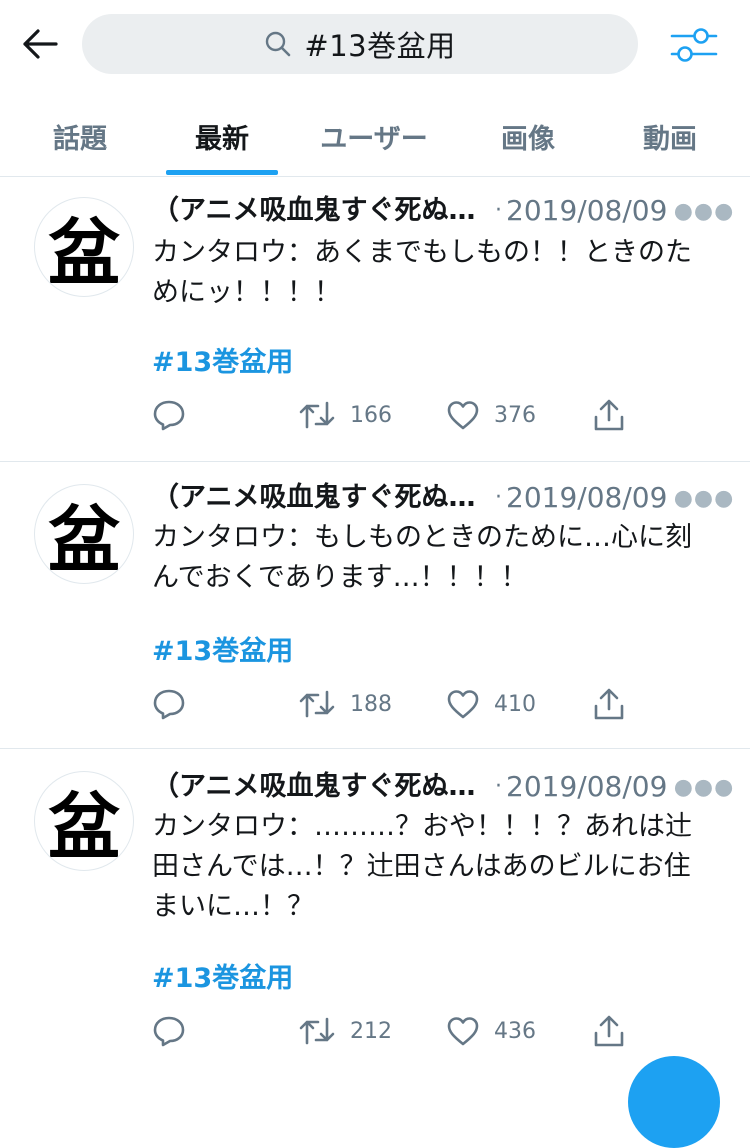 The width and height of the screenshot is (750, 1148). I want to click on like-button: 376, so click(491, 415).